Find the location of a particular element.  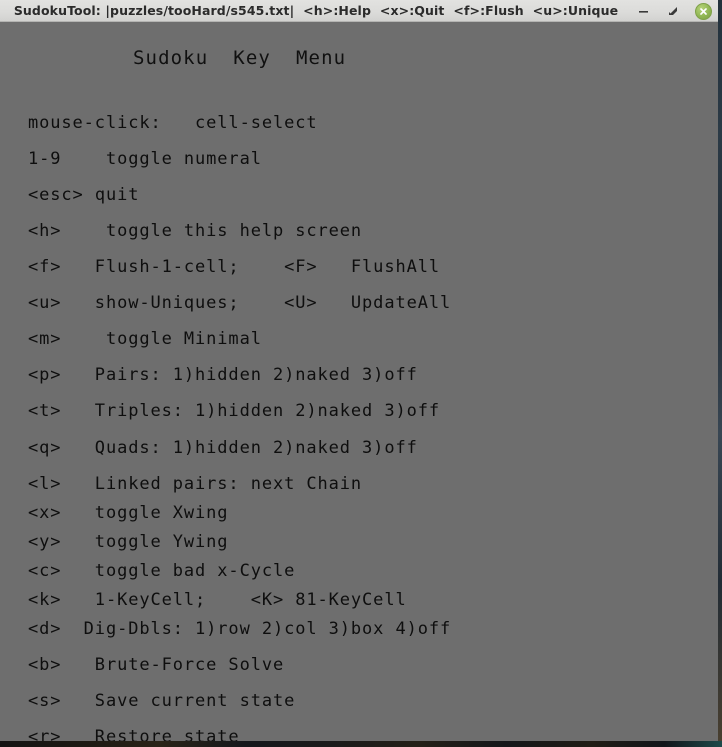

key-binding-row: <r> Restore state is located at coordinates (134, 734).